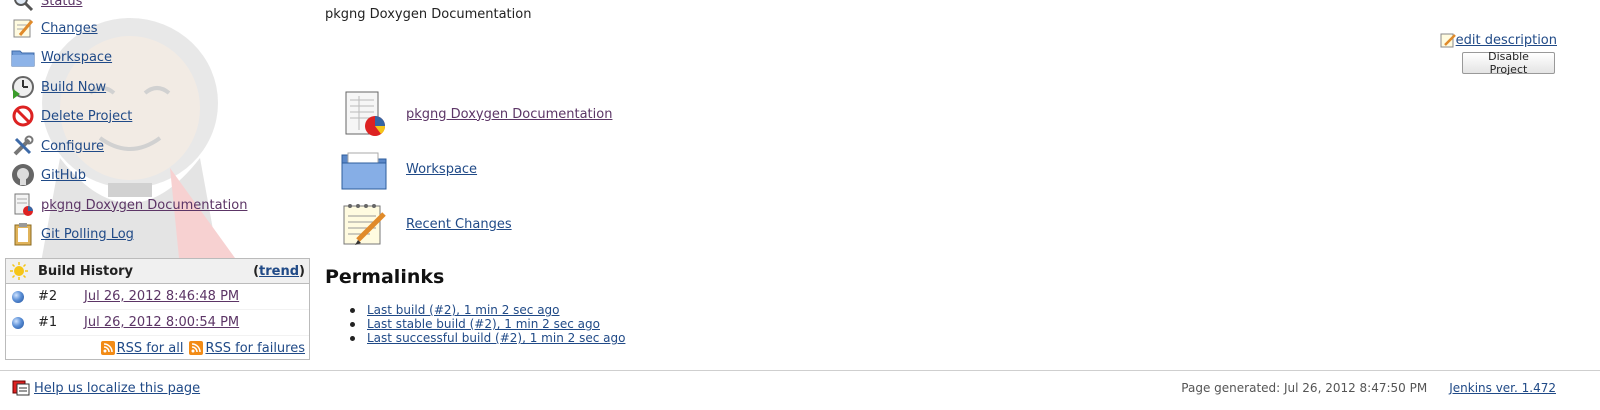 Image resolution: width=1600 pixels, height=410 pixels. Describe the element at coordinates (1502, 388) in the screenshot. I see `jenkins-version-link: Jenkins ver. 1.472` at that location.